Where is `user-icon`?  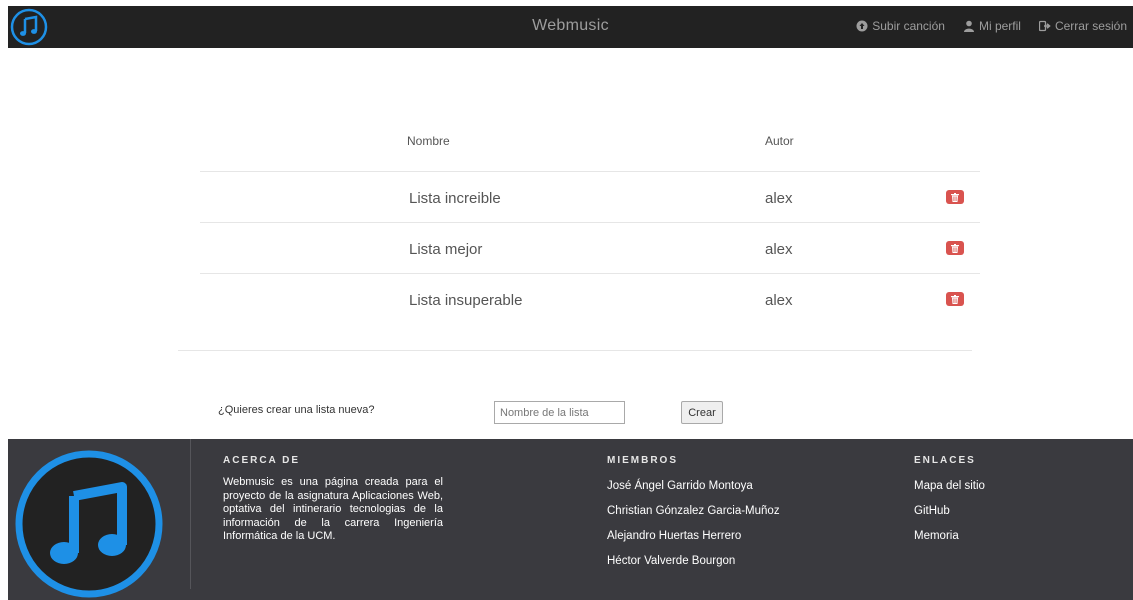
user-icon is located at coordinates (968, 26).